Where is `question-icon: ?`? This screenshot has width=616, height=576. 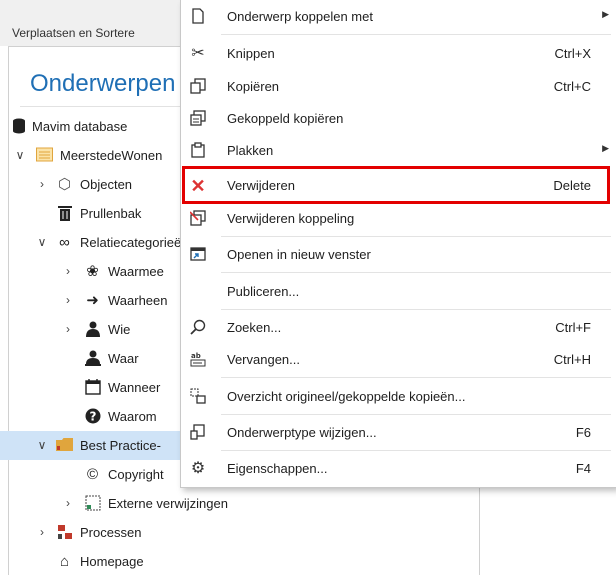
question-icon: ? is located at coordinates (92, 416).